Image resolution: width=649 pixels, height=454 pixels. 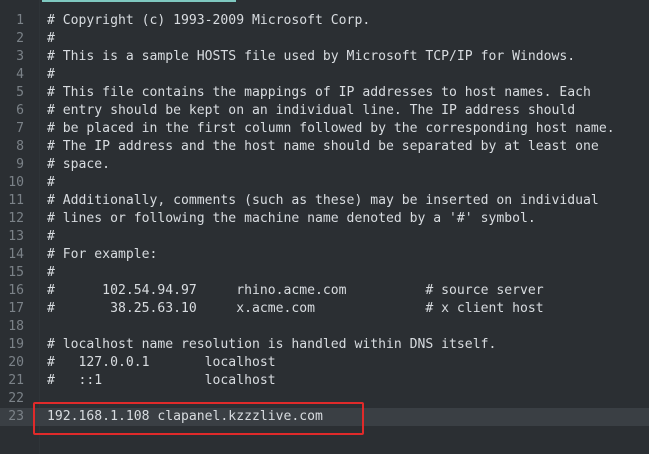 What do you see at coordinates (161, 363) in the screenshot?
I see `line-text: # 127.0.0.1 localhost` at bounding box center [161, 363].